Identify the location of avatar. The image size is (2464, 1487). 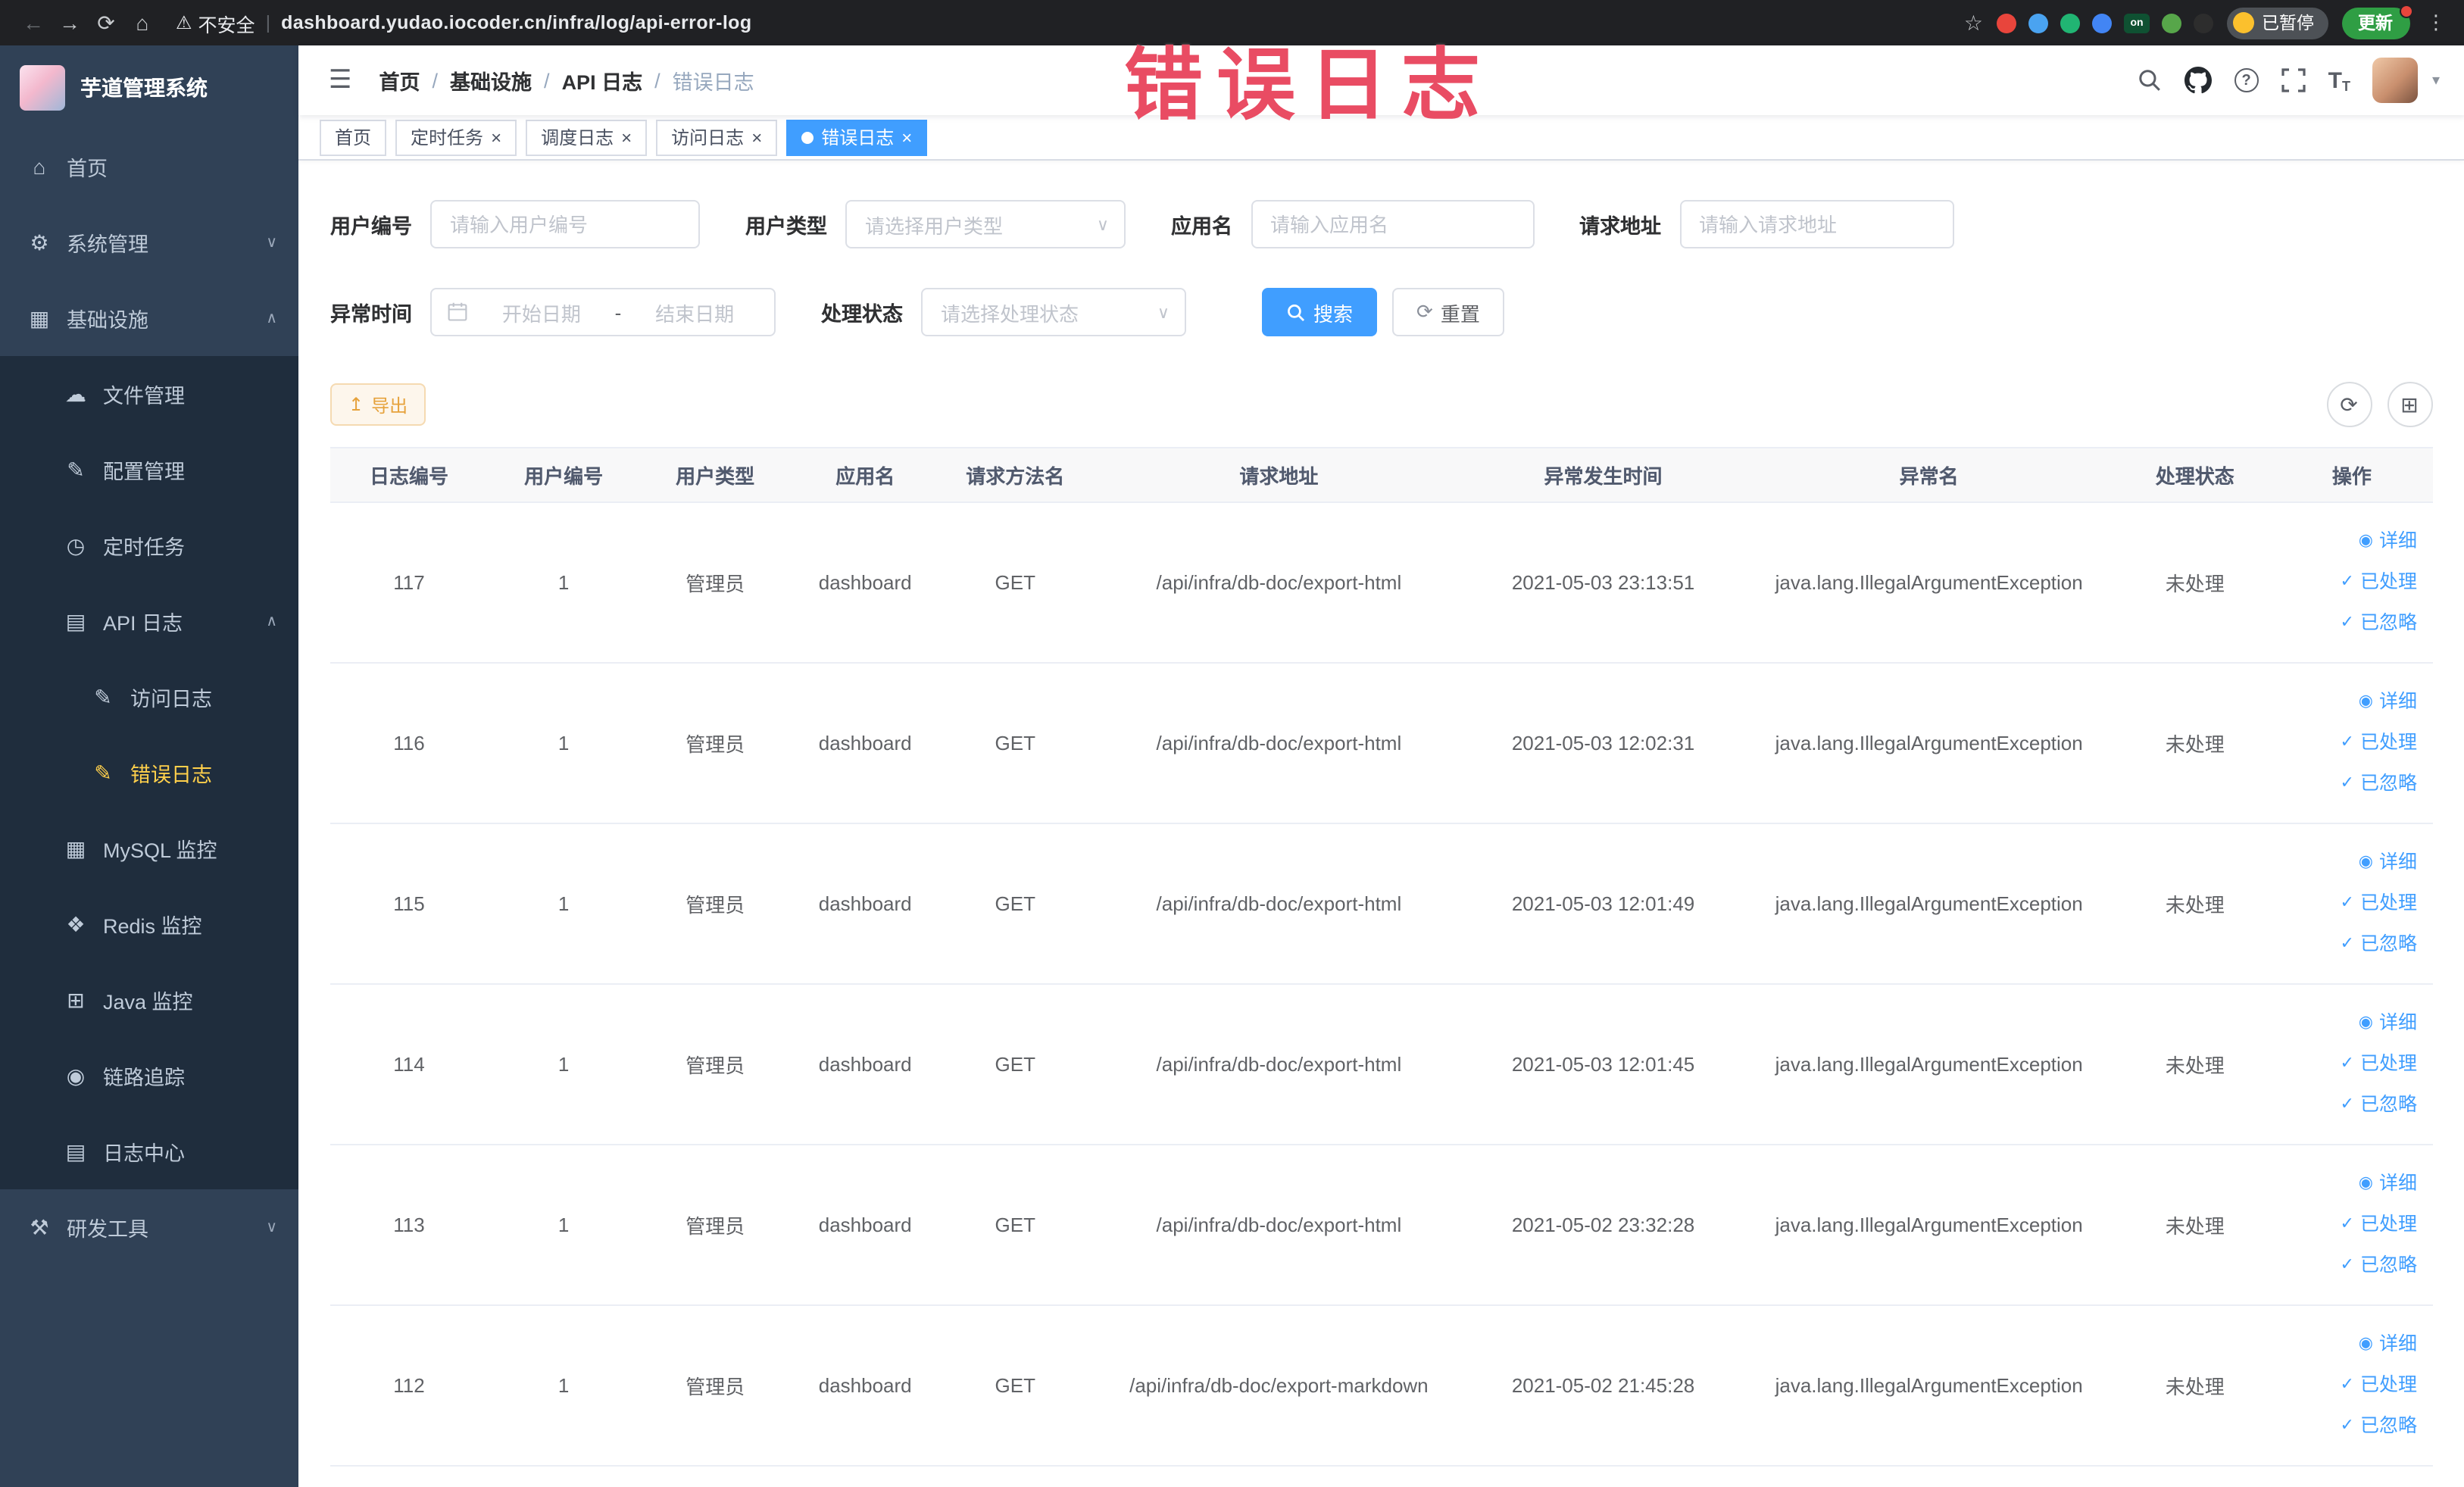
(2395, 80).